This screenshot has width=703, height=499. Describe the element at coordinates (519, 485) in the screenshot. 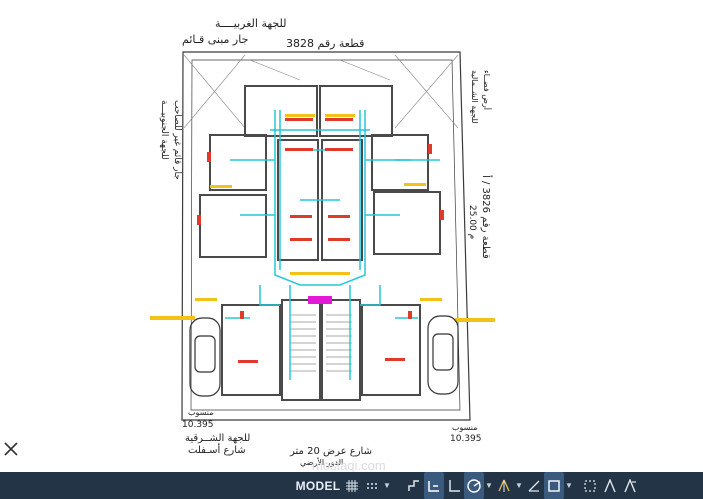

I see `isodraft-dropdown: ▼` at that location.